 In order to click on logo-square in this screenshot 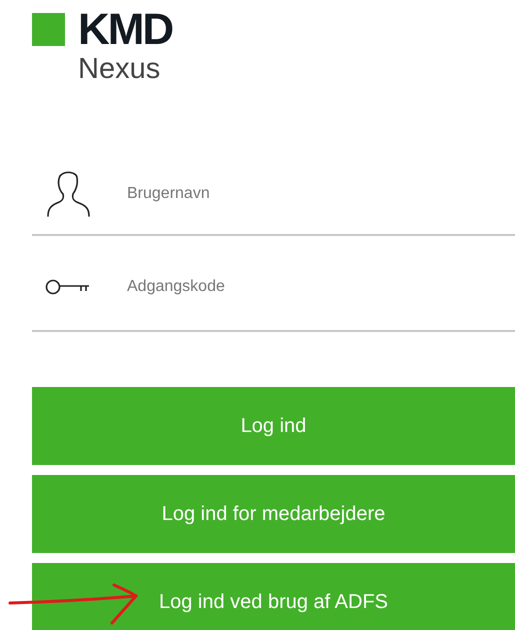, I will do `click(48, 29)`.